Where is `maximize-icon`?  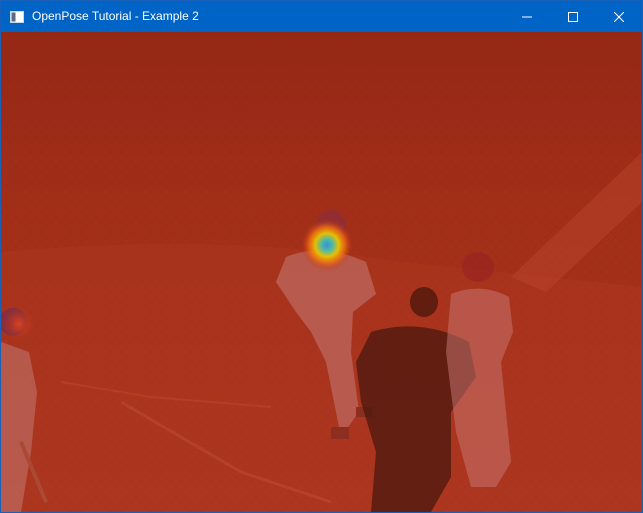 maximize-icon is located at coordinates (573, 16).